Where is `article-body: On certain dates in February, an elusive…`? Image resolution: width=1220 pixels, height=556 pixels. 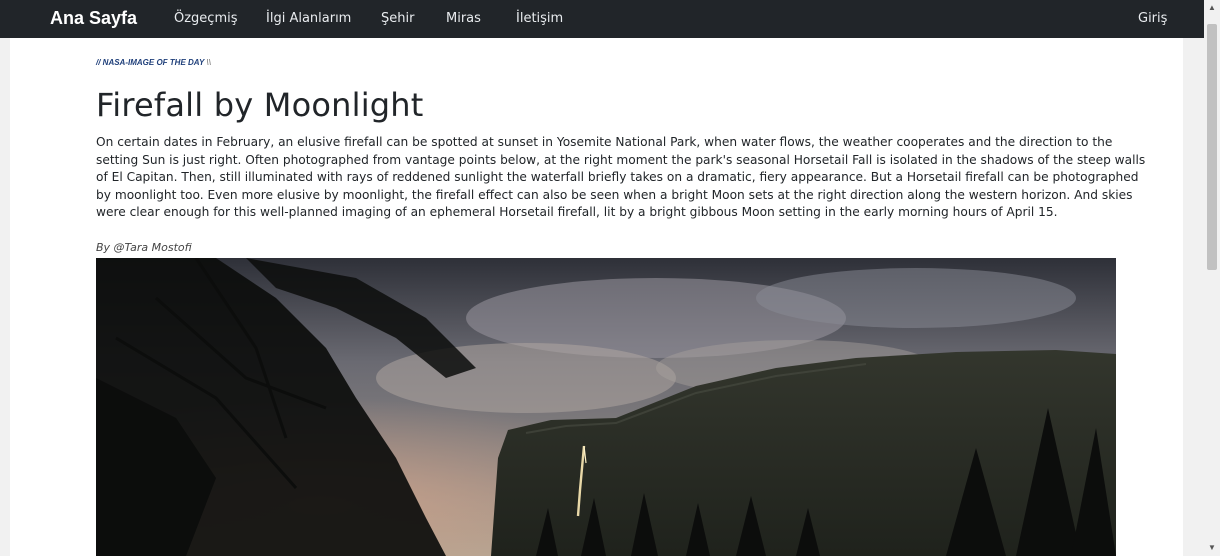
article-body: On certain dates in February, an elusive… is located at coordinates (621, 177).